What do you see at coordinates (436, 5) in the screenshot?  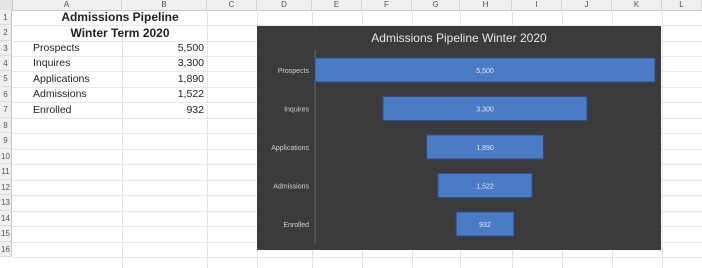 I see `column-header-g: G` at bounding box center [436, 5].